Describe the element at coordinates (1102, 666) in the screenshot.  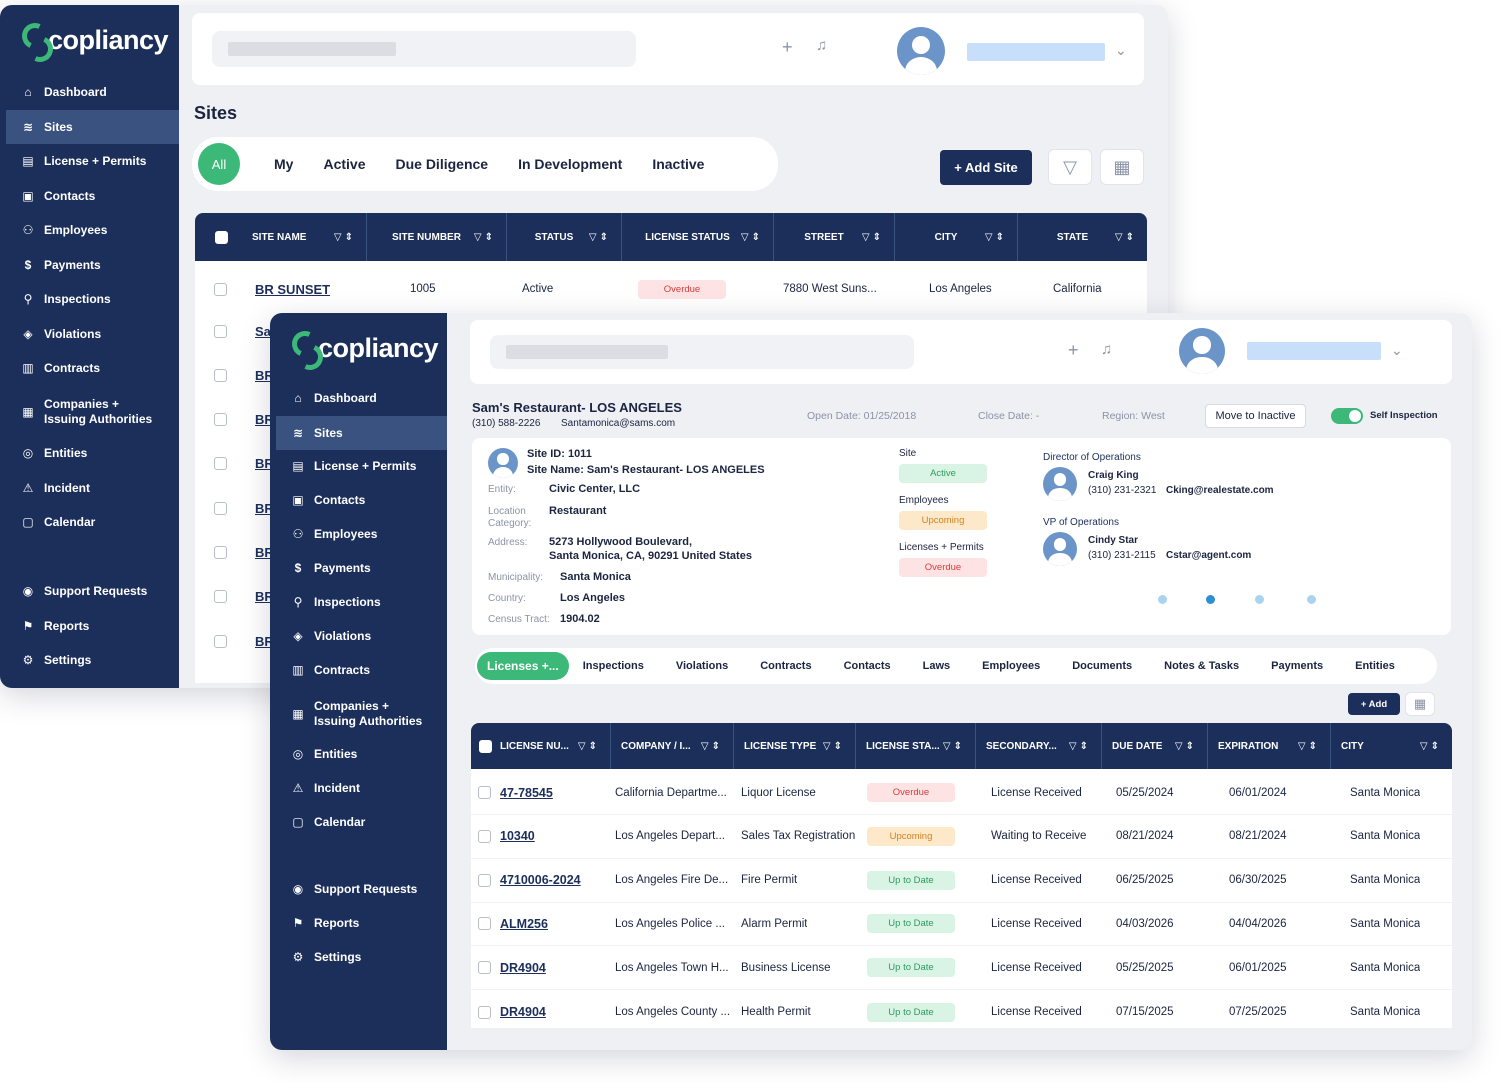
I see `tab-documents: Documents` at that location.